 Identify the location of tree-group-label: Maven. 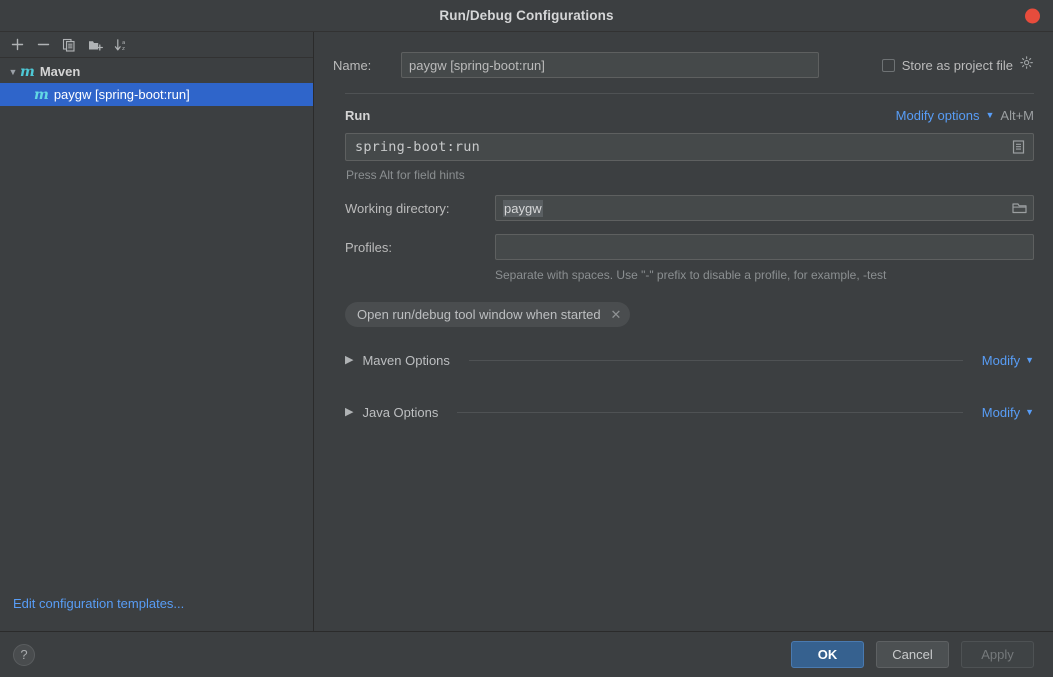
(60, 71).